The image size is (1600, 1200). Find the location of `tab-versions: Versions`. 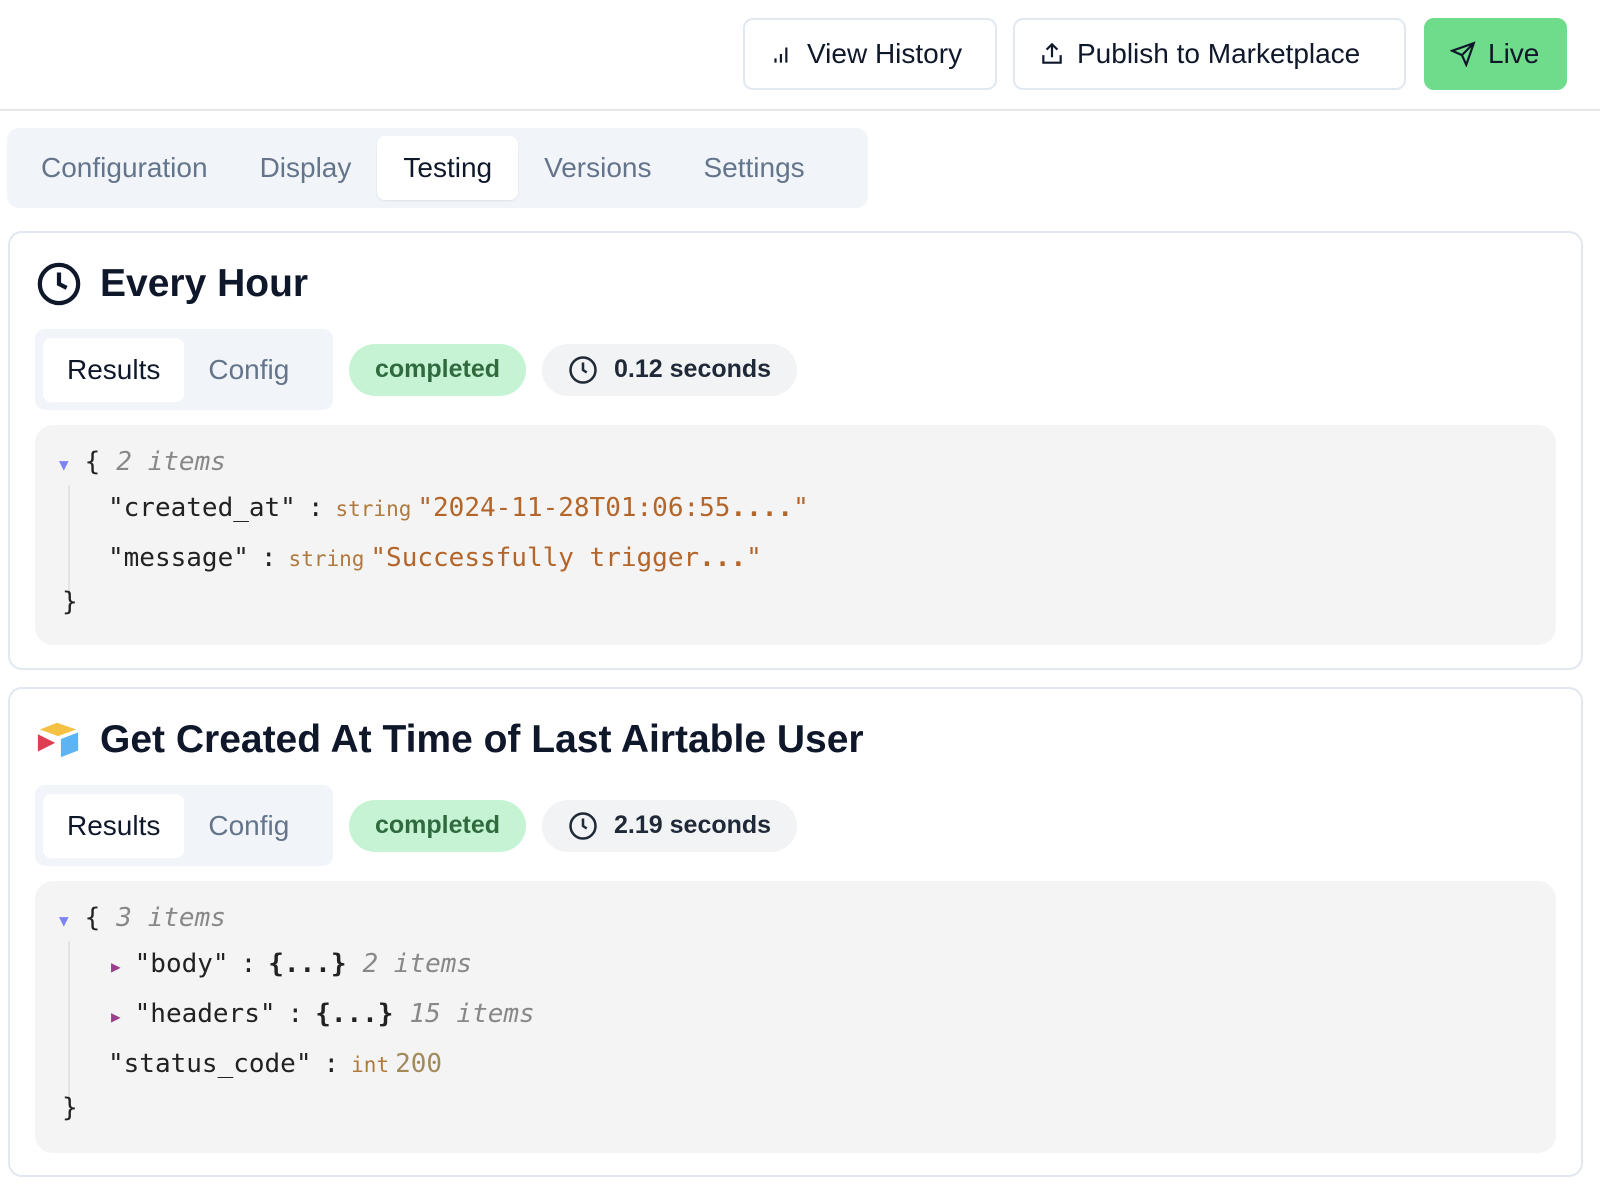

tab-versions: Versions is located at coordinates (597, 168).